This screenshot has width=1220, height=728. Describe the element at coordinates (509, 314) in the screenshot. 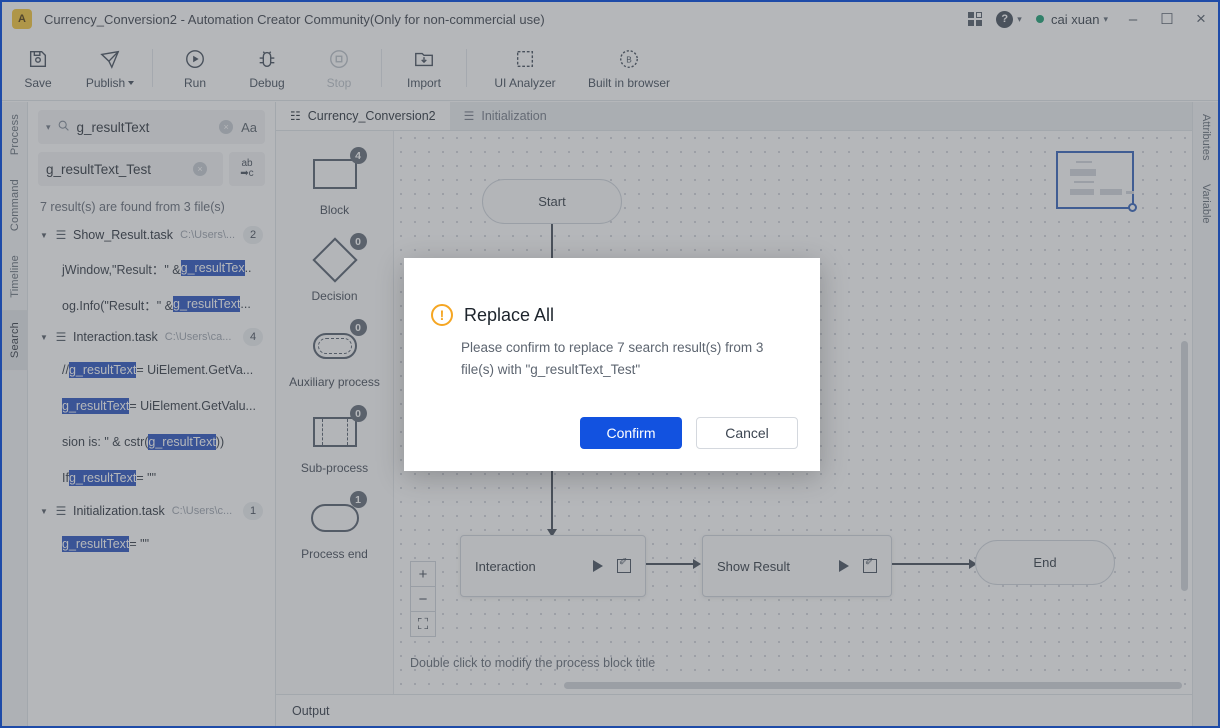

I see `dialog-title: Replace All` at that location.